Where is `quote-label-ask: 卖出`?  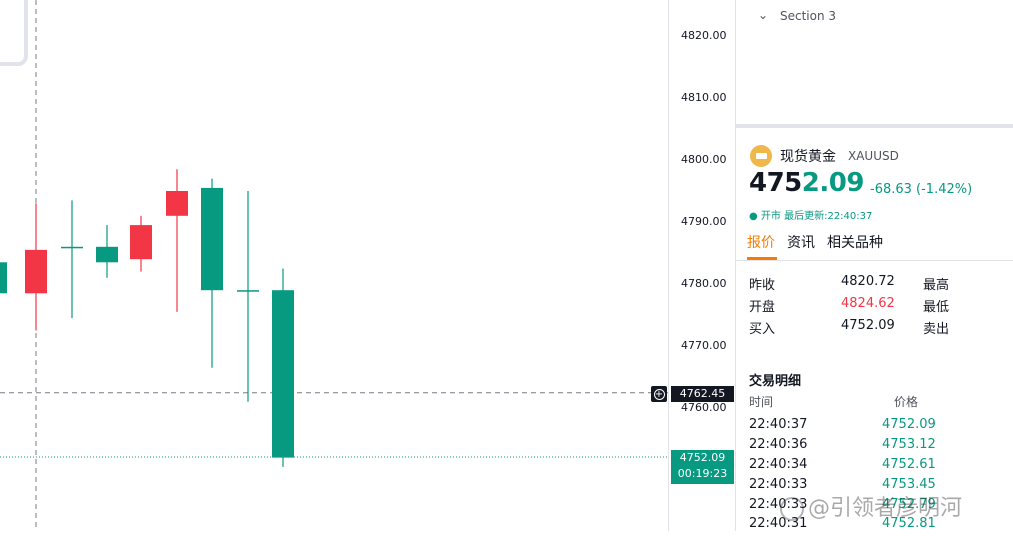
quote-label-ask: 卖出 is located at coordinates (936, 329).